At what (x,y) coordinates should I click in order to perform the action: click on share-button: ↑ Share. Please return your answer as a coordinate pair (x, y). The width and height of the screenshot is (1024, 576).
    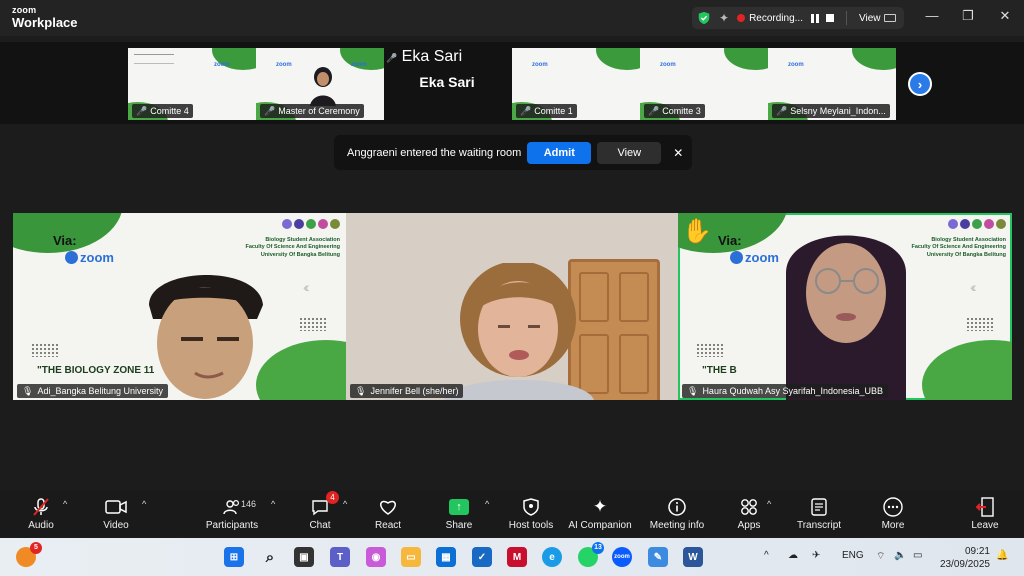
    Looking at the image, I should click on (459, 514).